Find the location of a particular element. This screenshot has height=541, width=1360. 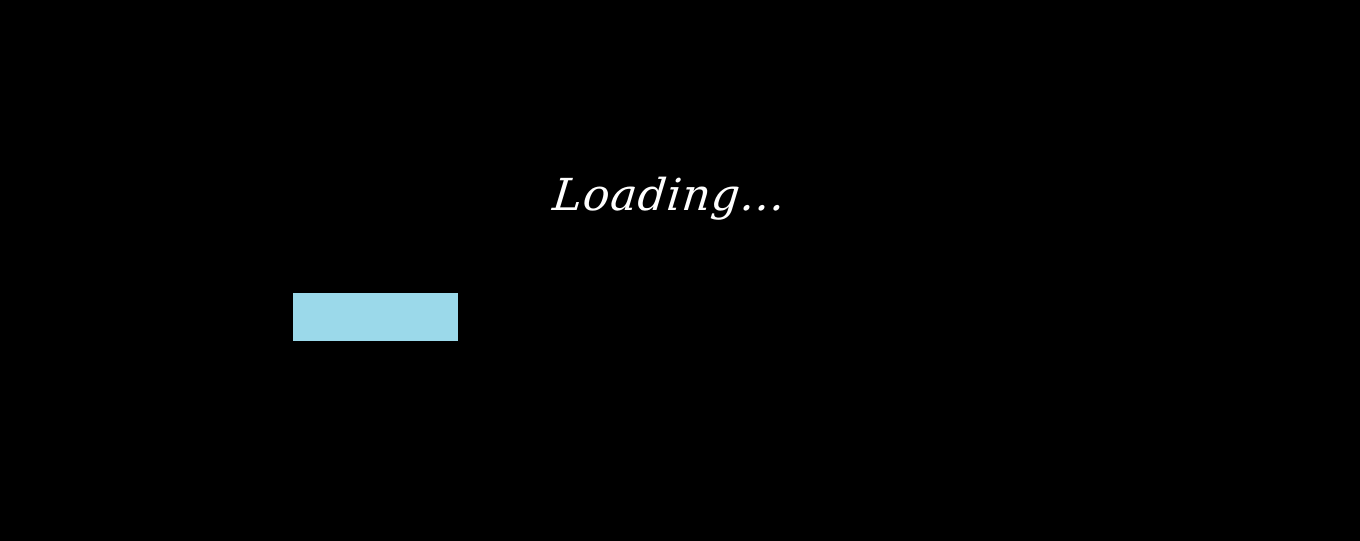

progress-bar-fill is located at coordinates (375, 317).